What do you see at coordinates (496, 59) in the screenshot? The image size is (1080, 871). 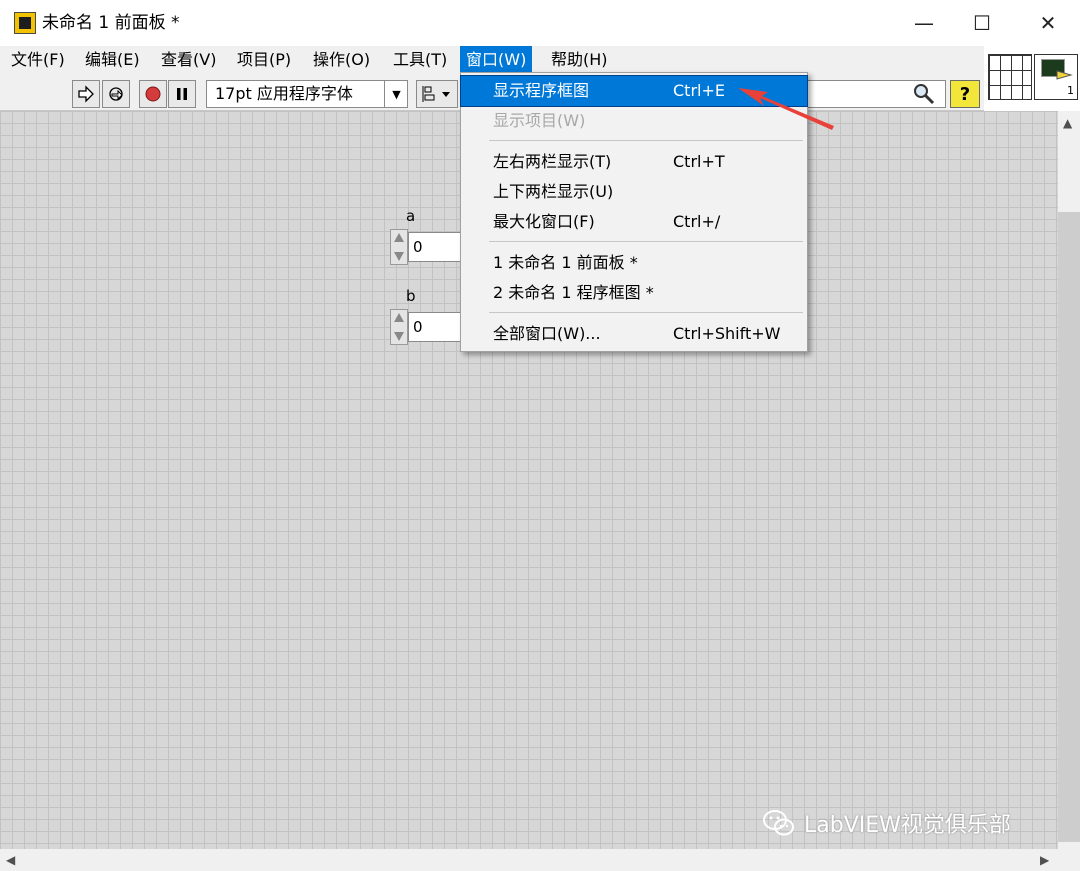 I see `menu-window: 窗口(W)` at bounding box center [496, 59].